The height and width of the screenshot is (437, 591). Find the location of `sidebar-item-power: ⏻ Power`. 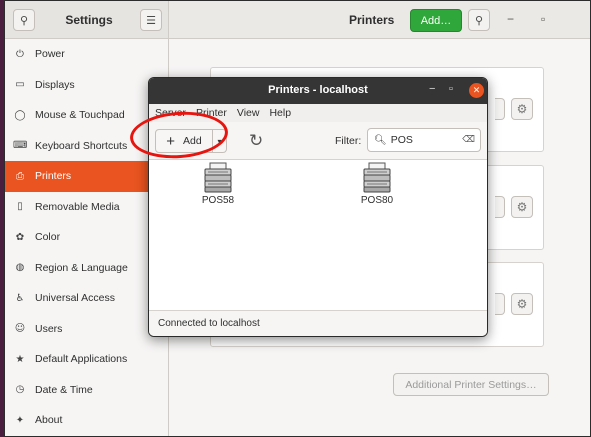

sidebar-item-power: ⏻ Power is located at coordinates (86, 54).